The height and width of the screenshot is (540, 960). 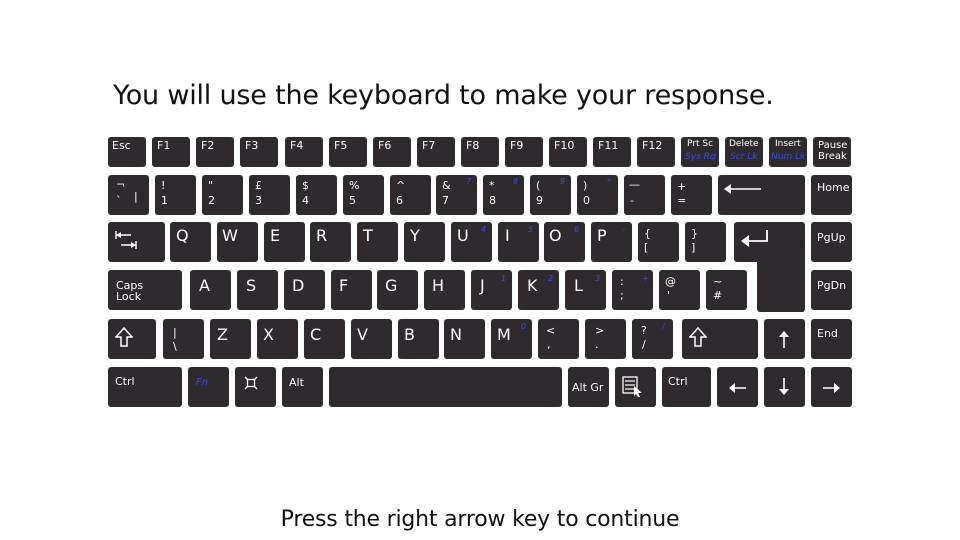 What do you see at coordinates (436, 152) in the screenshot?
I see `key-f7: F7` at bounding box center [436, 152].